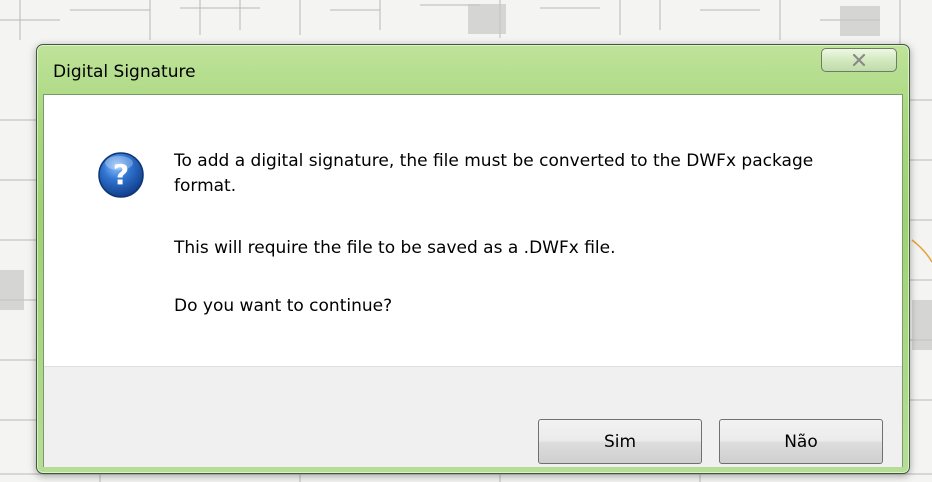 The height and width of the screenshot is (482, 932). Describe the element at coordinates (620, 441) in the screenshot. I see `yes-button: Sim` at that location.